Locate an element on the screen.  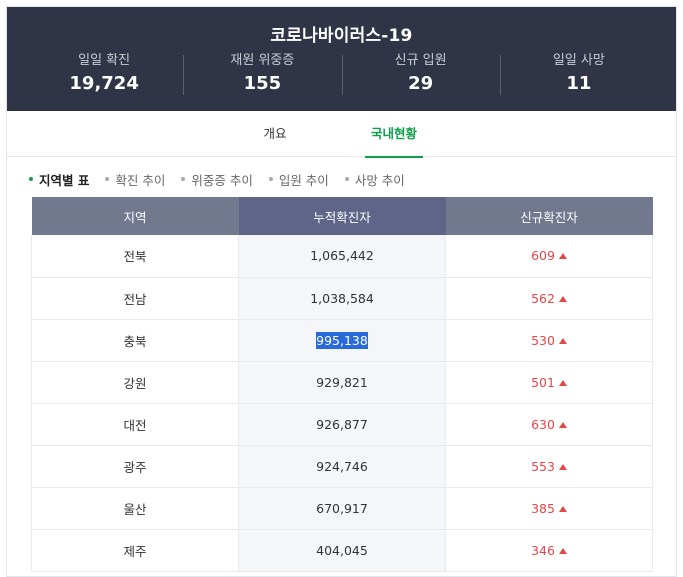
table-row: 전북 1,065,442 609 is located at coordinates (342, 256).